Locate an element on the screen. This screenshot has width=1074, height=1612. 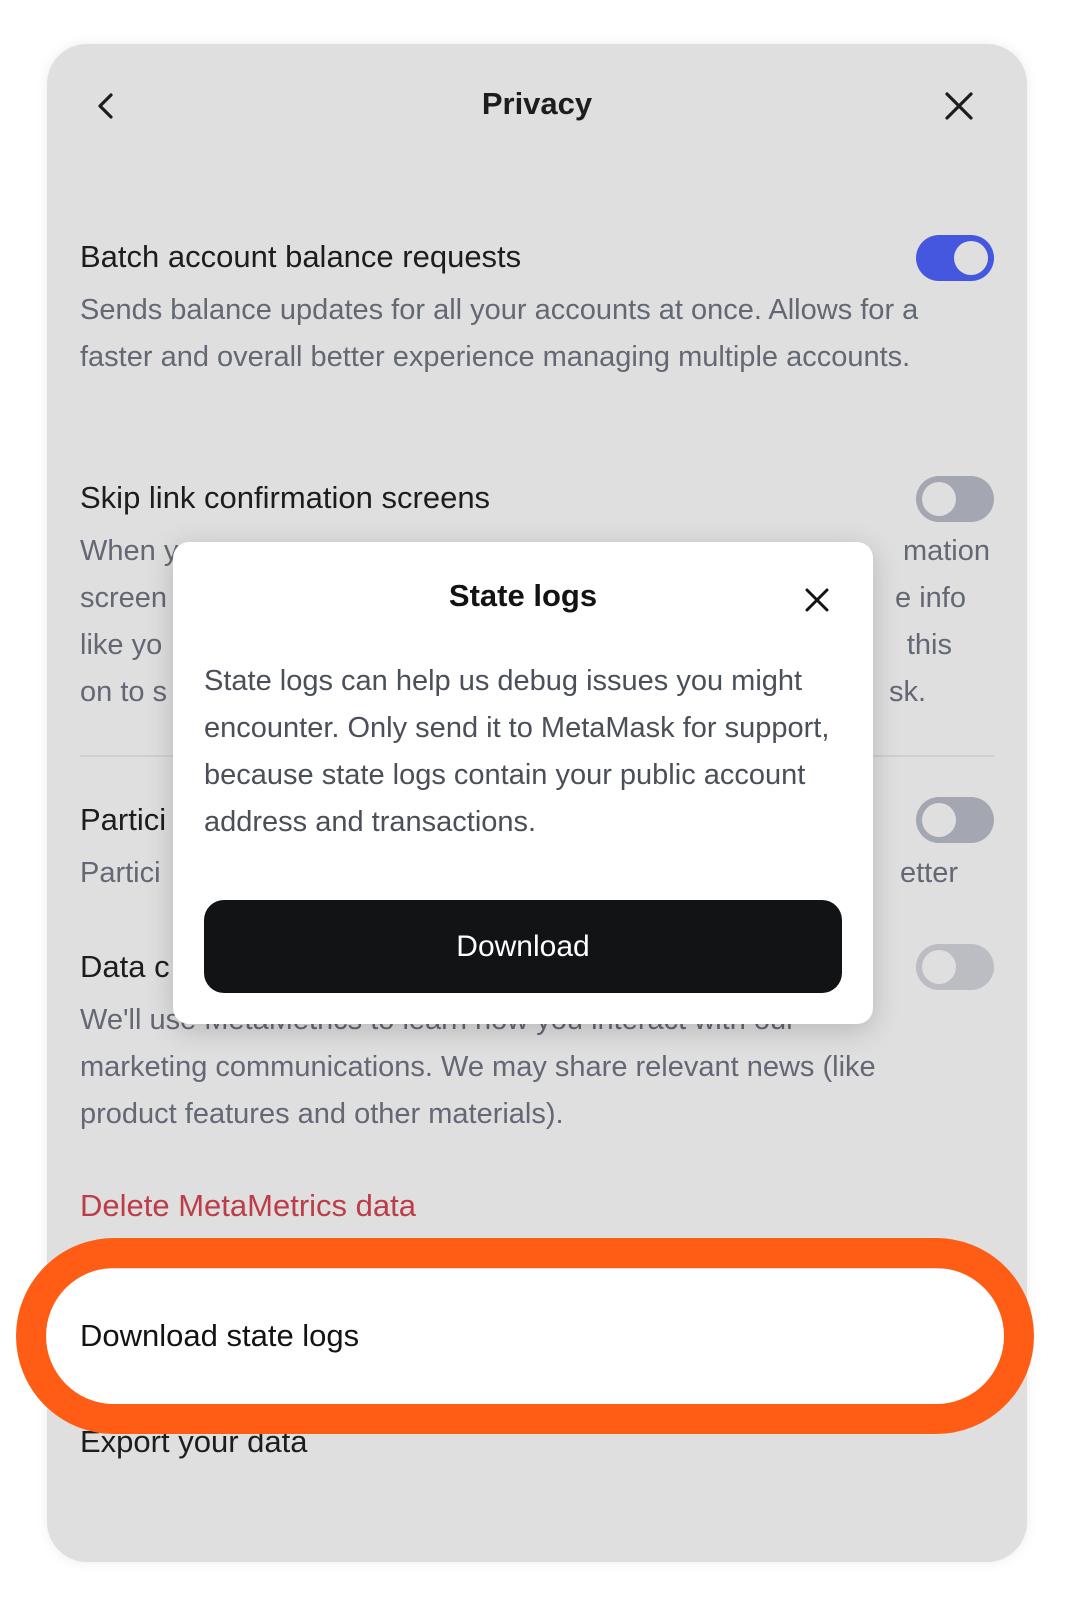
modal-close-button is located at coordinates (817, 600).